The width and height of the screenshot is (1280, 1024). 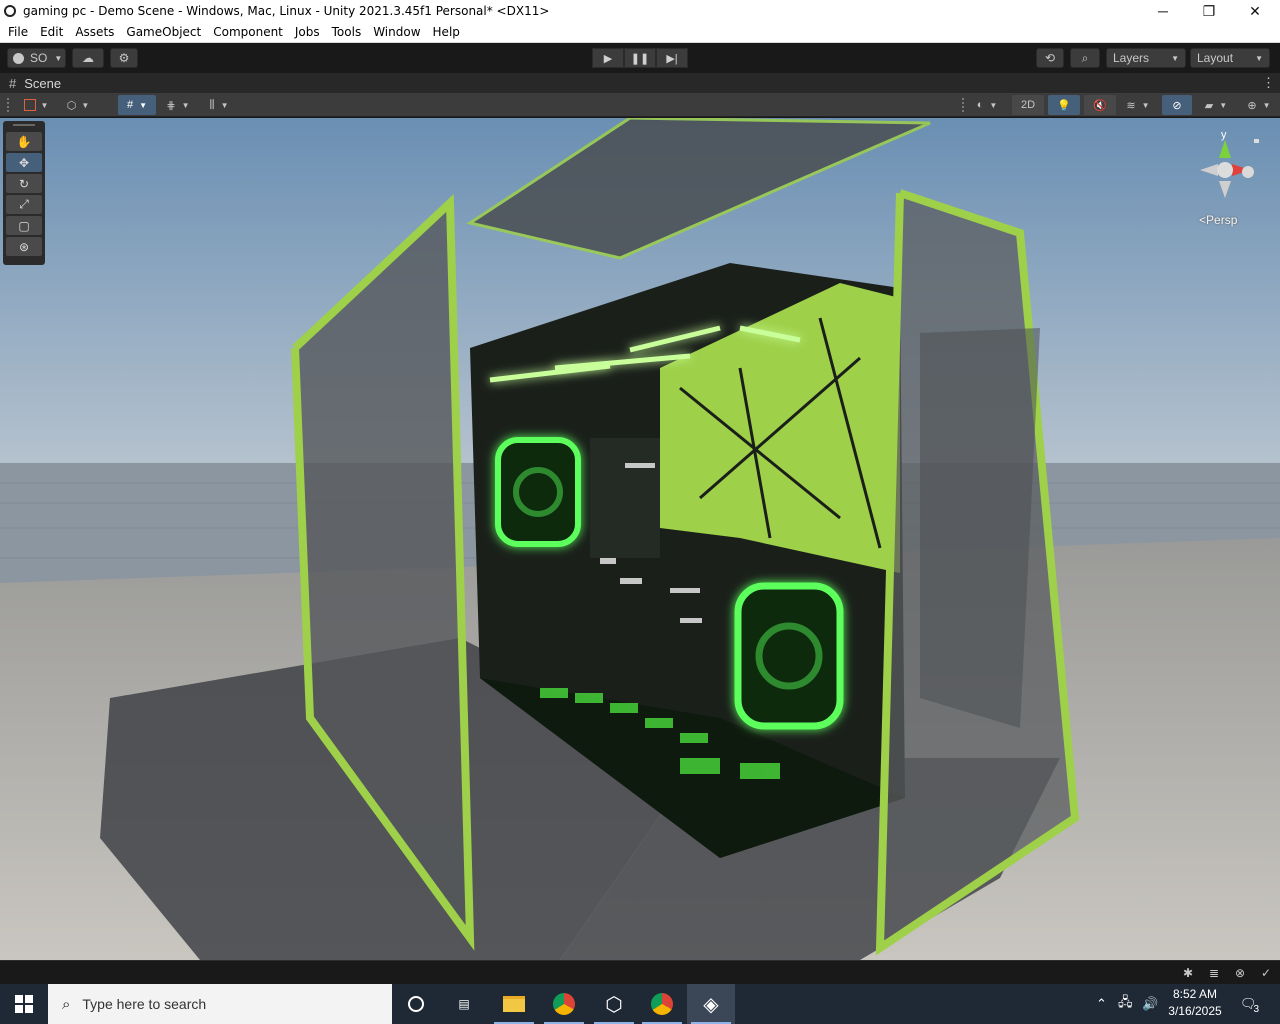 I want to click on rect-tool-button: ▢, so click(x=24, y=225).